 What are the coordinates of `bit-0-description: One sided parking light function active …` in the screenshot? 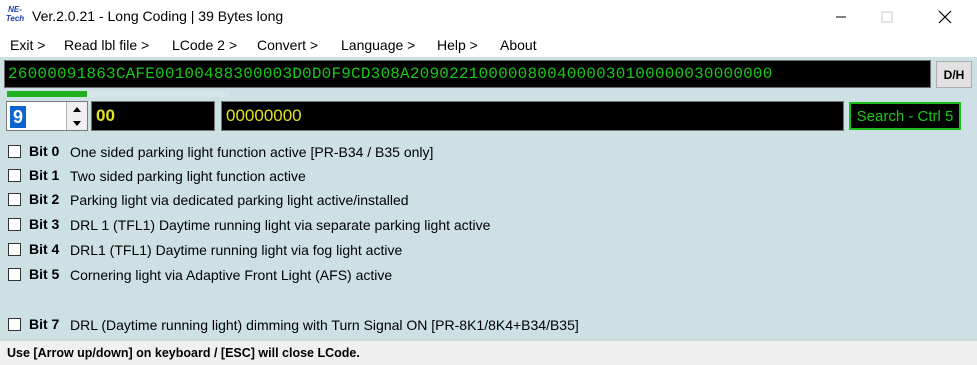 It's located at (252, 152).